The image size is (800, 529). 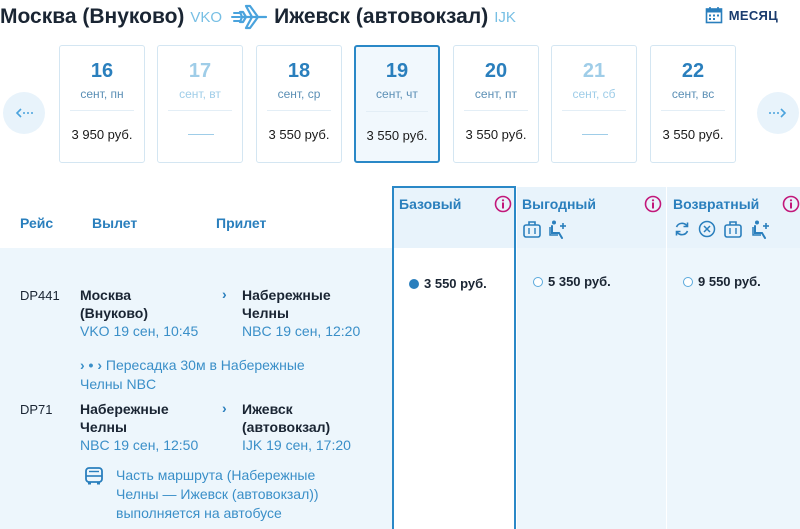 What do you see at coordinates (454, 357) in the screenshot?
I see `selected-fare-outline` at bounding box center [454, 357].